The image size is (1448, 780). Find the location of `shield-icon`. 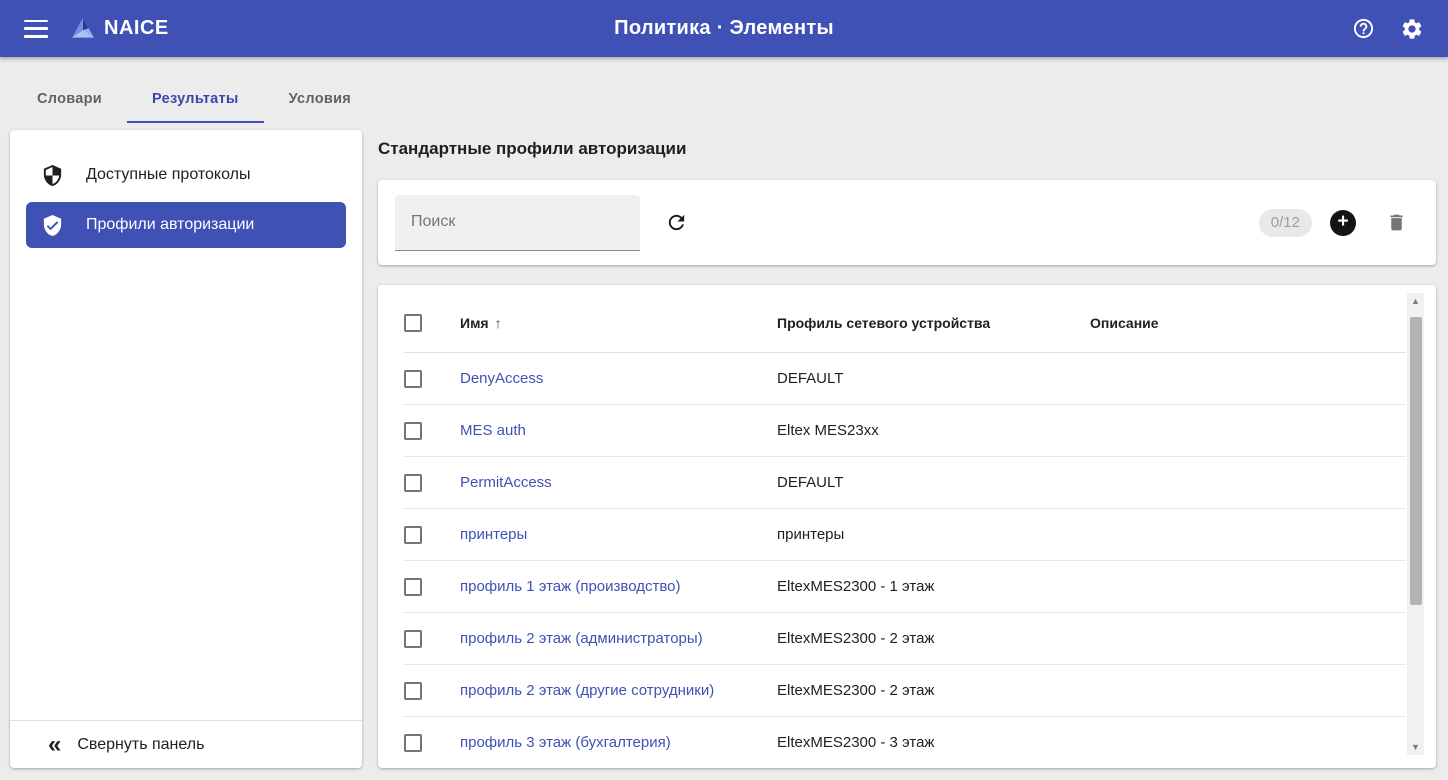

shield-icon is located at coordinates (52, 175).